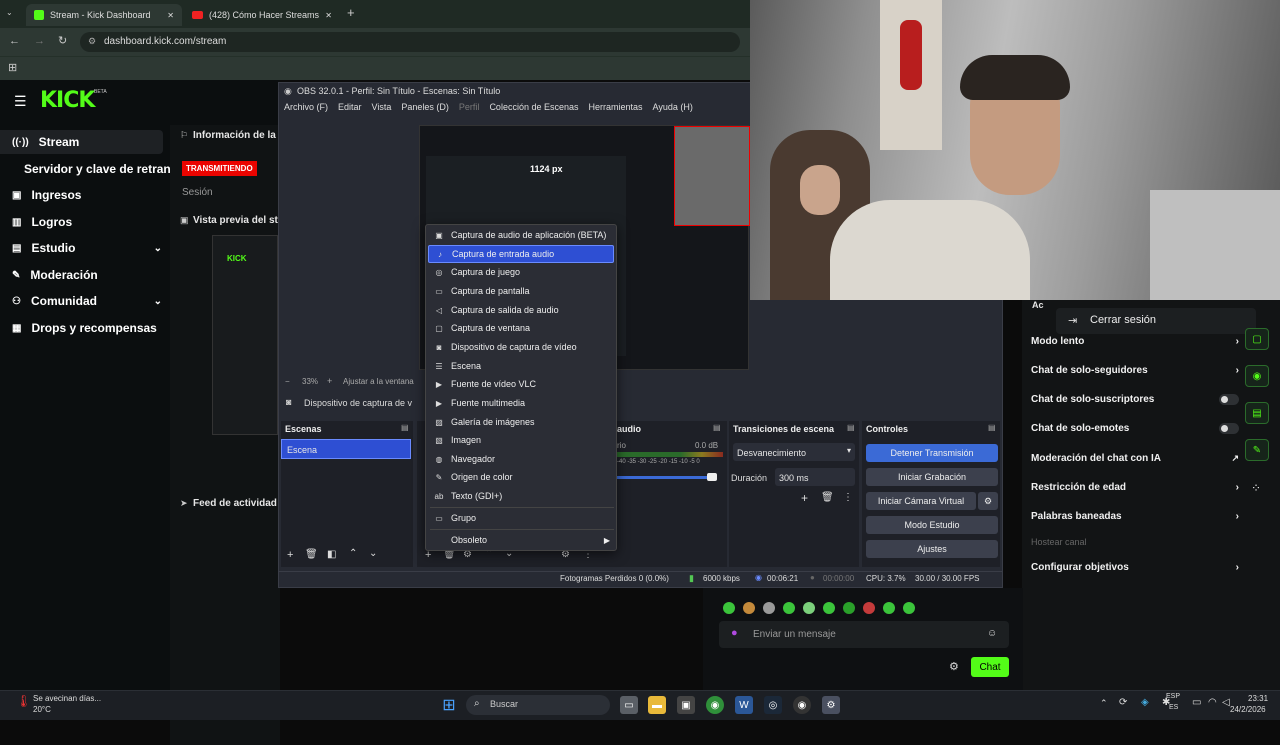  Describe the element at coordinates (329, 381) in the screenshot. I see `zoom-in-icon: +` at that location.